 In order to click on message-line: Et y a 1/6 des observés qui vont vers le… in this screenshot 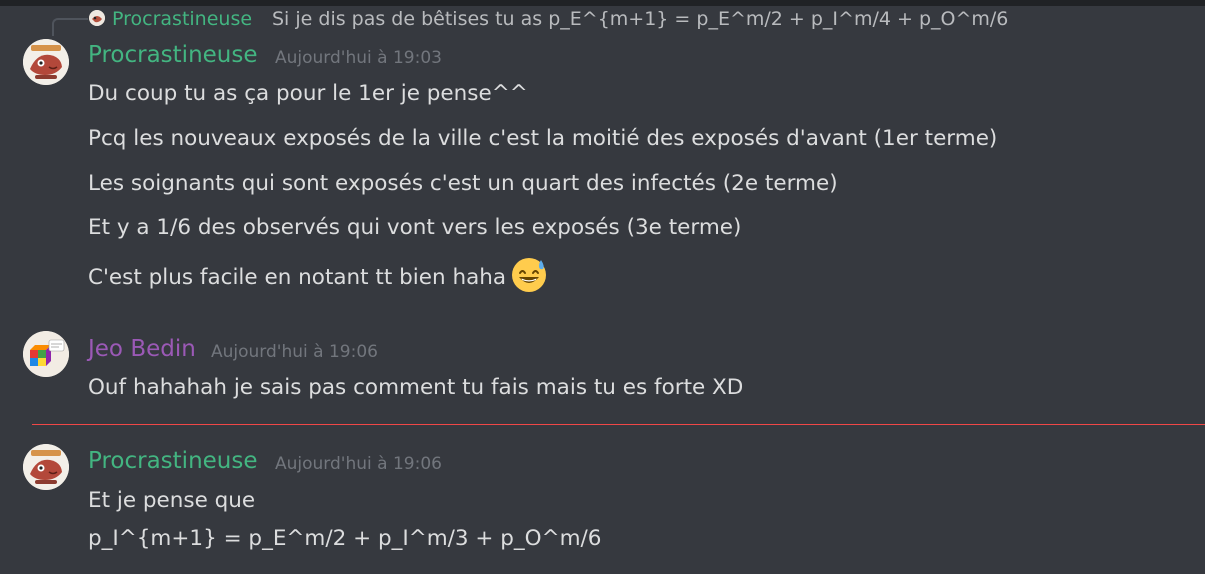, I will do `click(415, 227)`.